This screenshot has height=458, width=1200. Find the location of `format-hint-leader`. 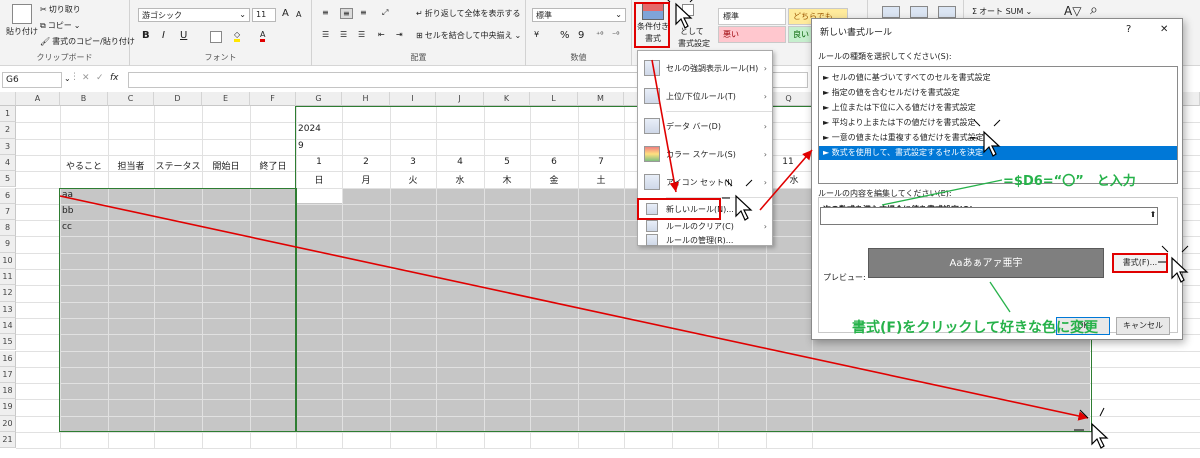

format-hint-leader is located at coordinates (1000, 297).